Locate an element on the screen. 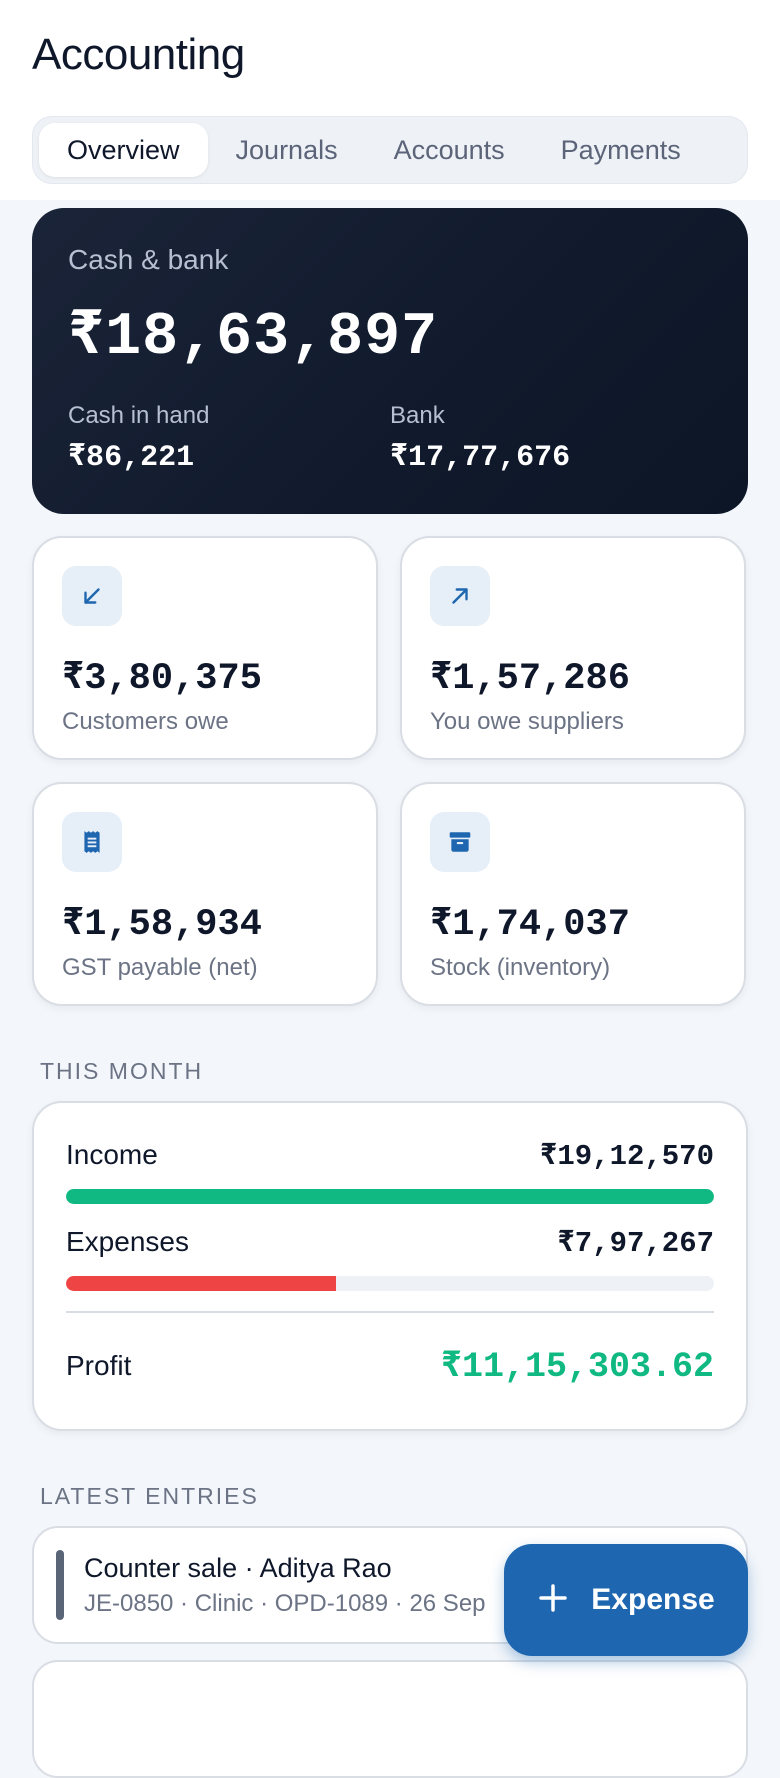 The width and height of the screenshot is (780, 1778). income-label: Income is located at coordinates (112, 1154).